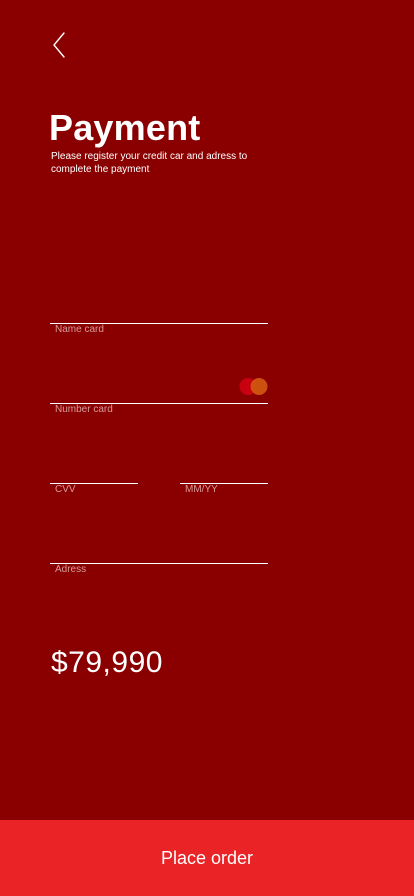 This screenshot has width=414, height=896. I want to click on name-card-field, so click(159, 313).